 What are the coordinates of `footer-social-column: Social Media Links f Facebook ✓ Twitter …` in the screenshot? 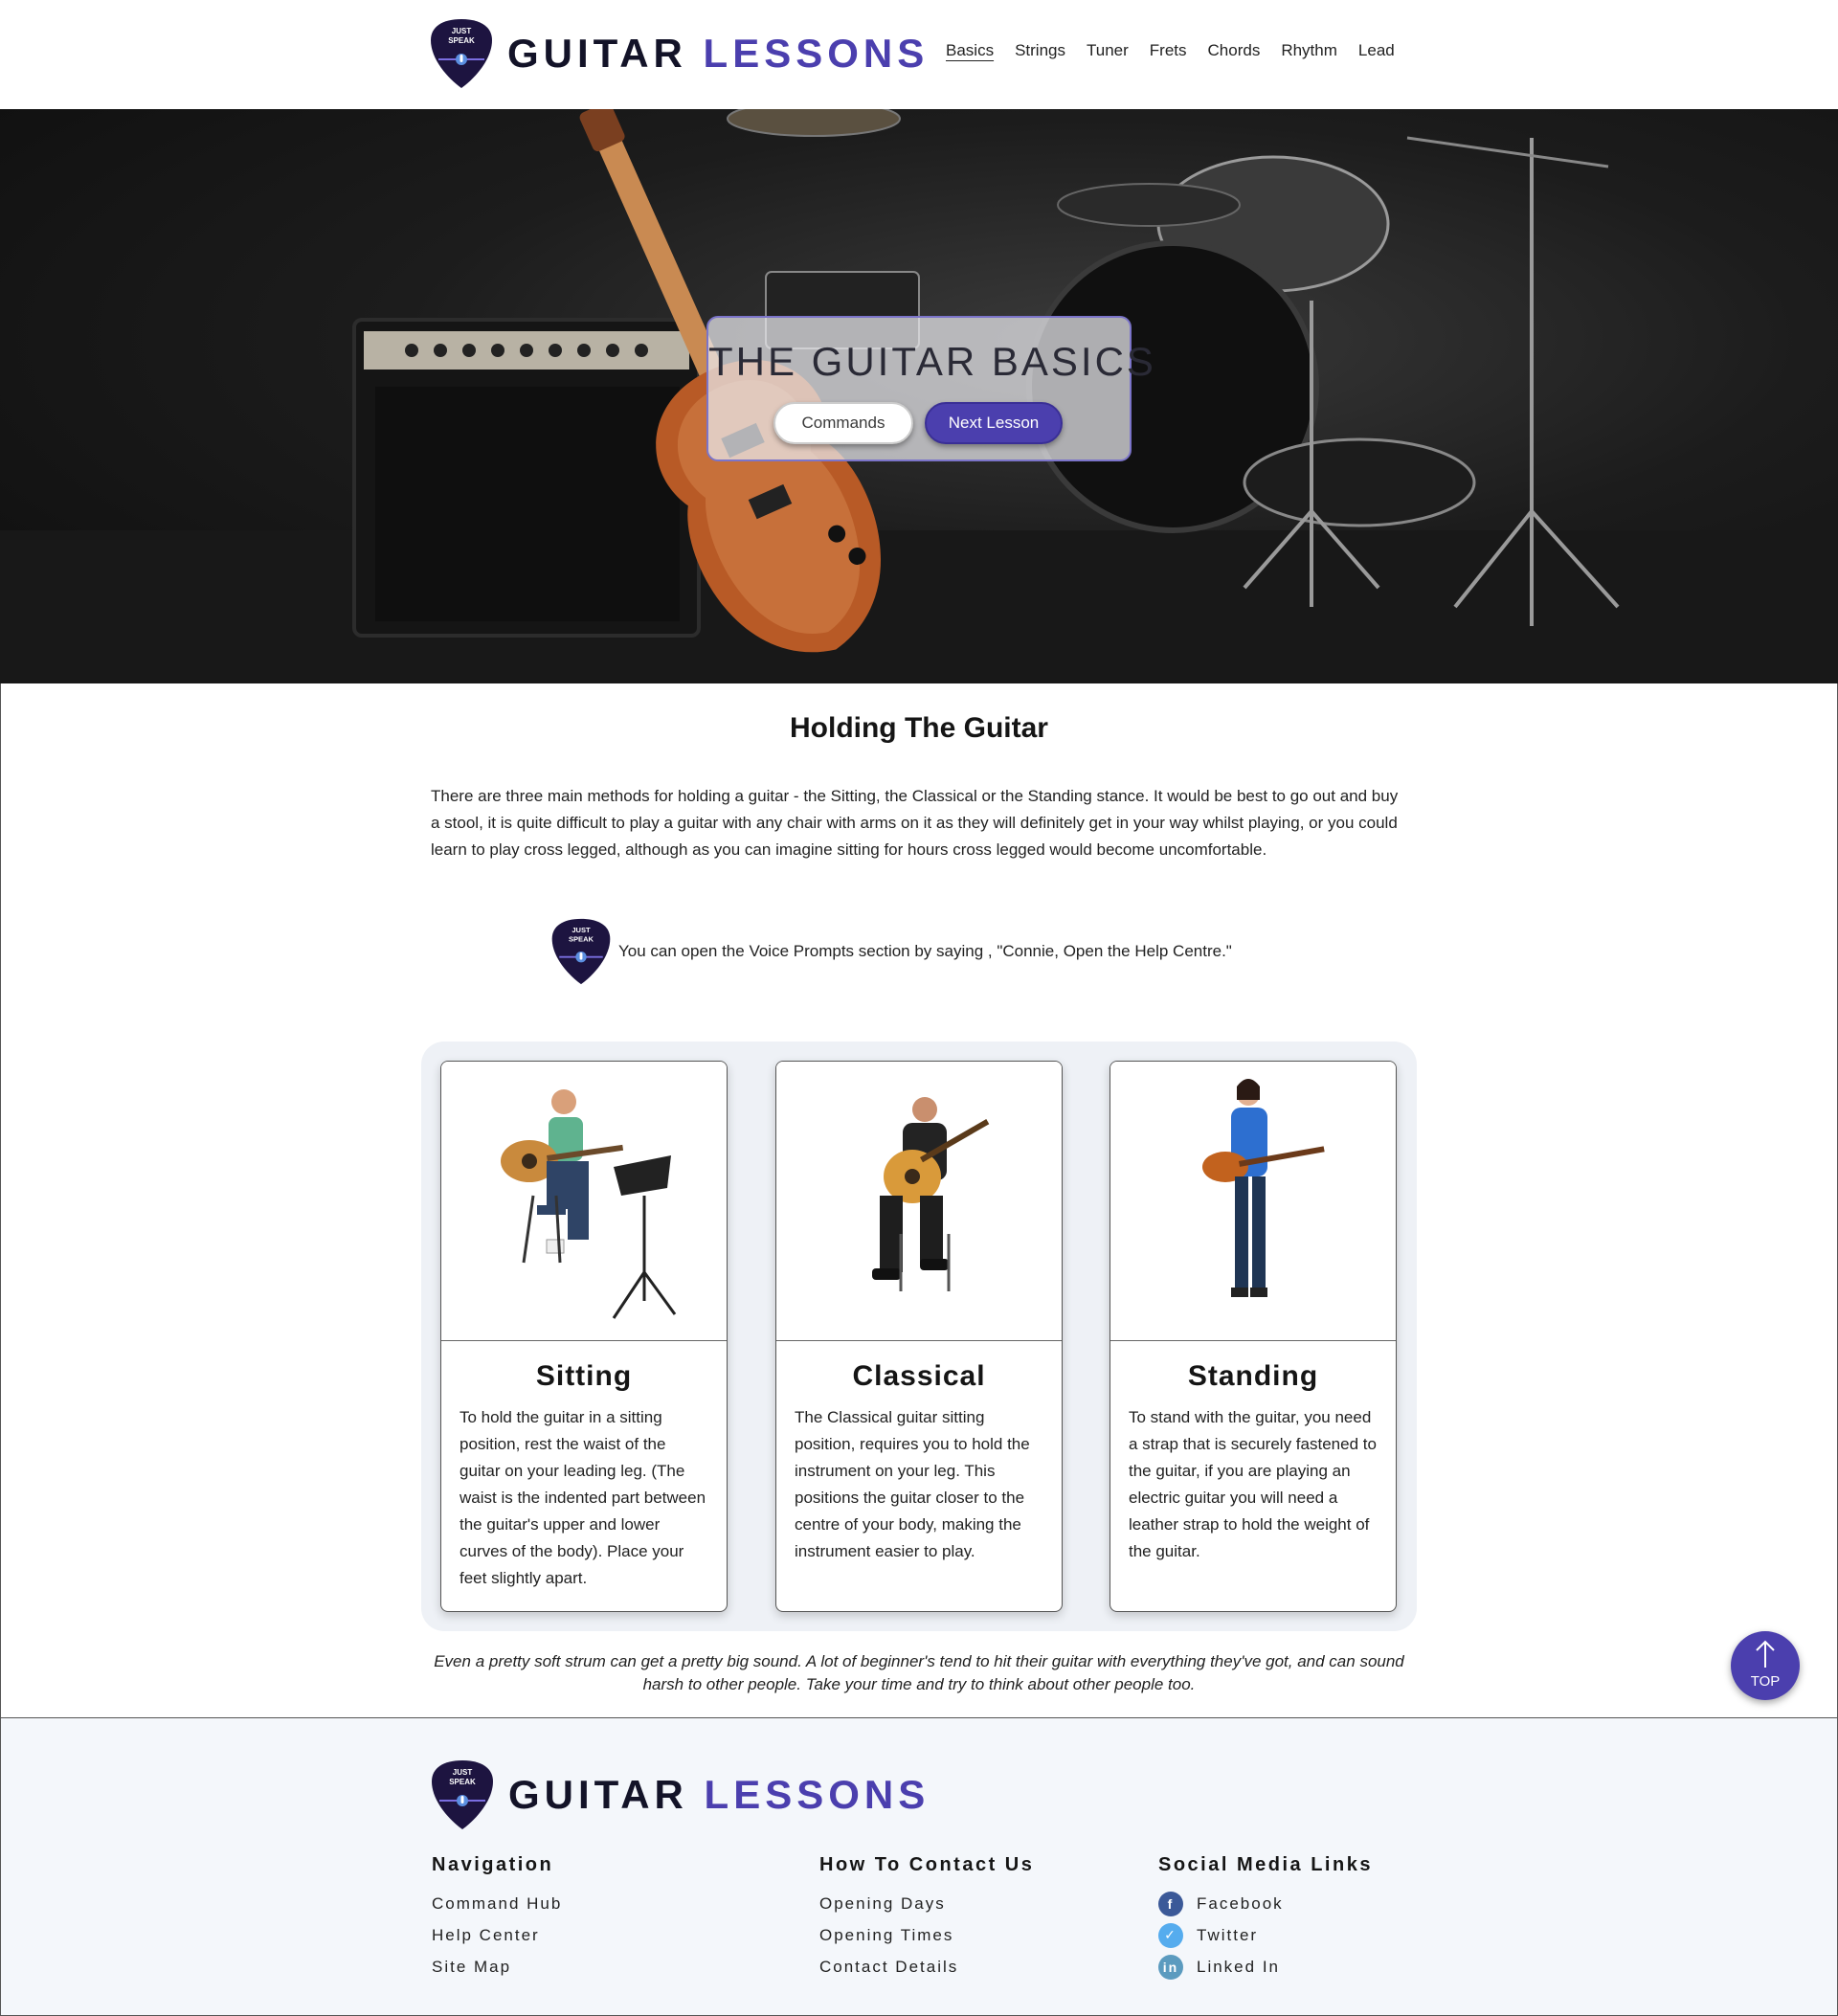 It's located at (1265, 1918).